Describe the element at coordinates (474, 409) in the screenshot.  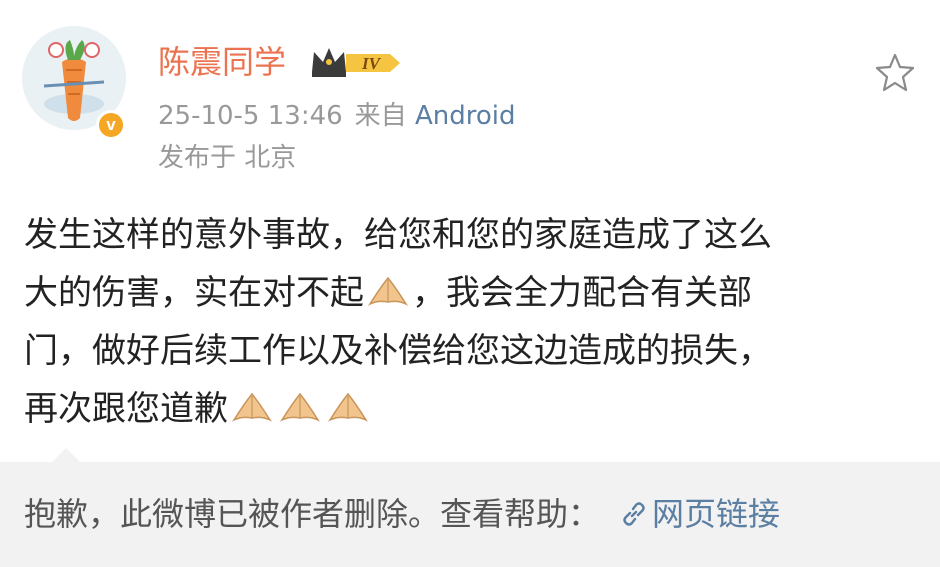
I see `content-line: 再次跟您道歉` at that location.